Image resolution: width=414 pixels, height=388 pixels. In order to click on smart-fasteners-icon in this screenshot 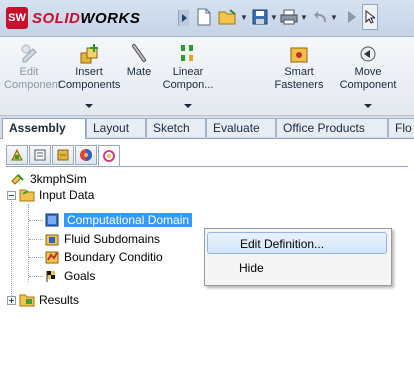, I will do `click(299, 55)`.